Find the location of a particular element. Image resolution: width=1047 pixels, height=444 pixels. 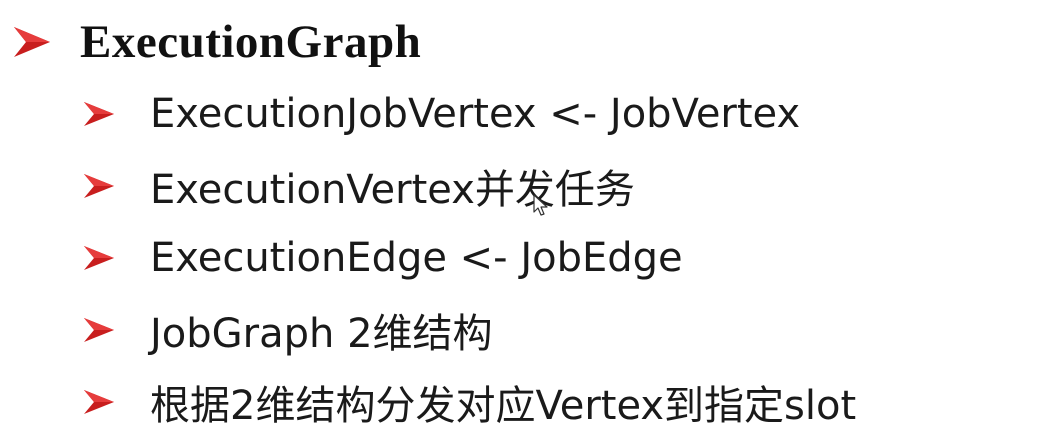

list-item: 根据2维结构分发对应Vertex到指定slot is located at coordinates (470, 402).